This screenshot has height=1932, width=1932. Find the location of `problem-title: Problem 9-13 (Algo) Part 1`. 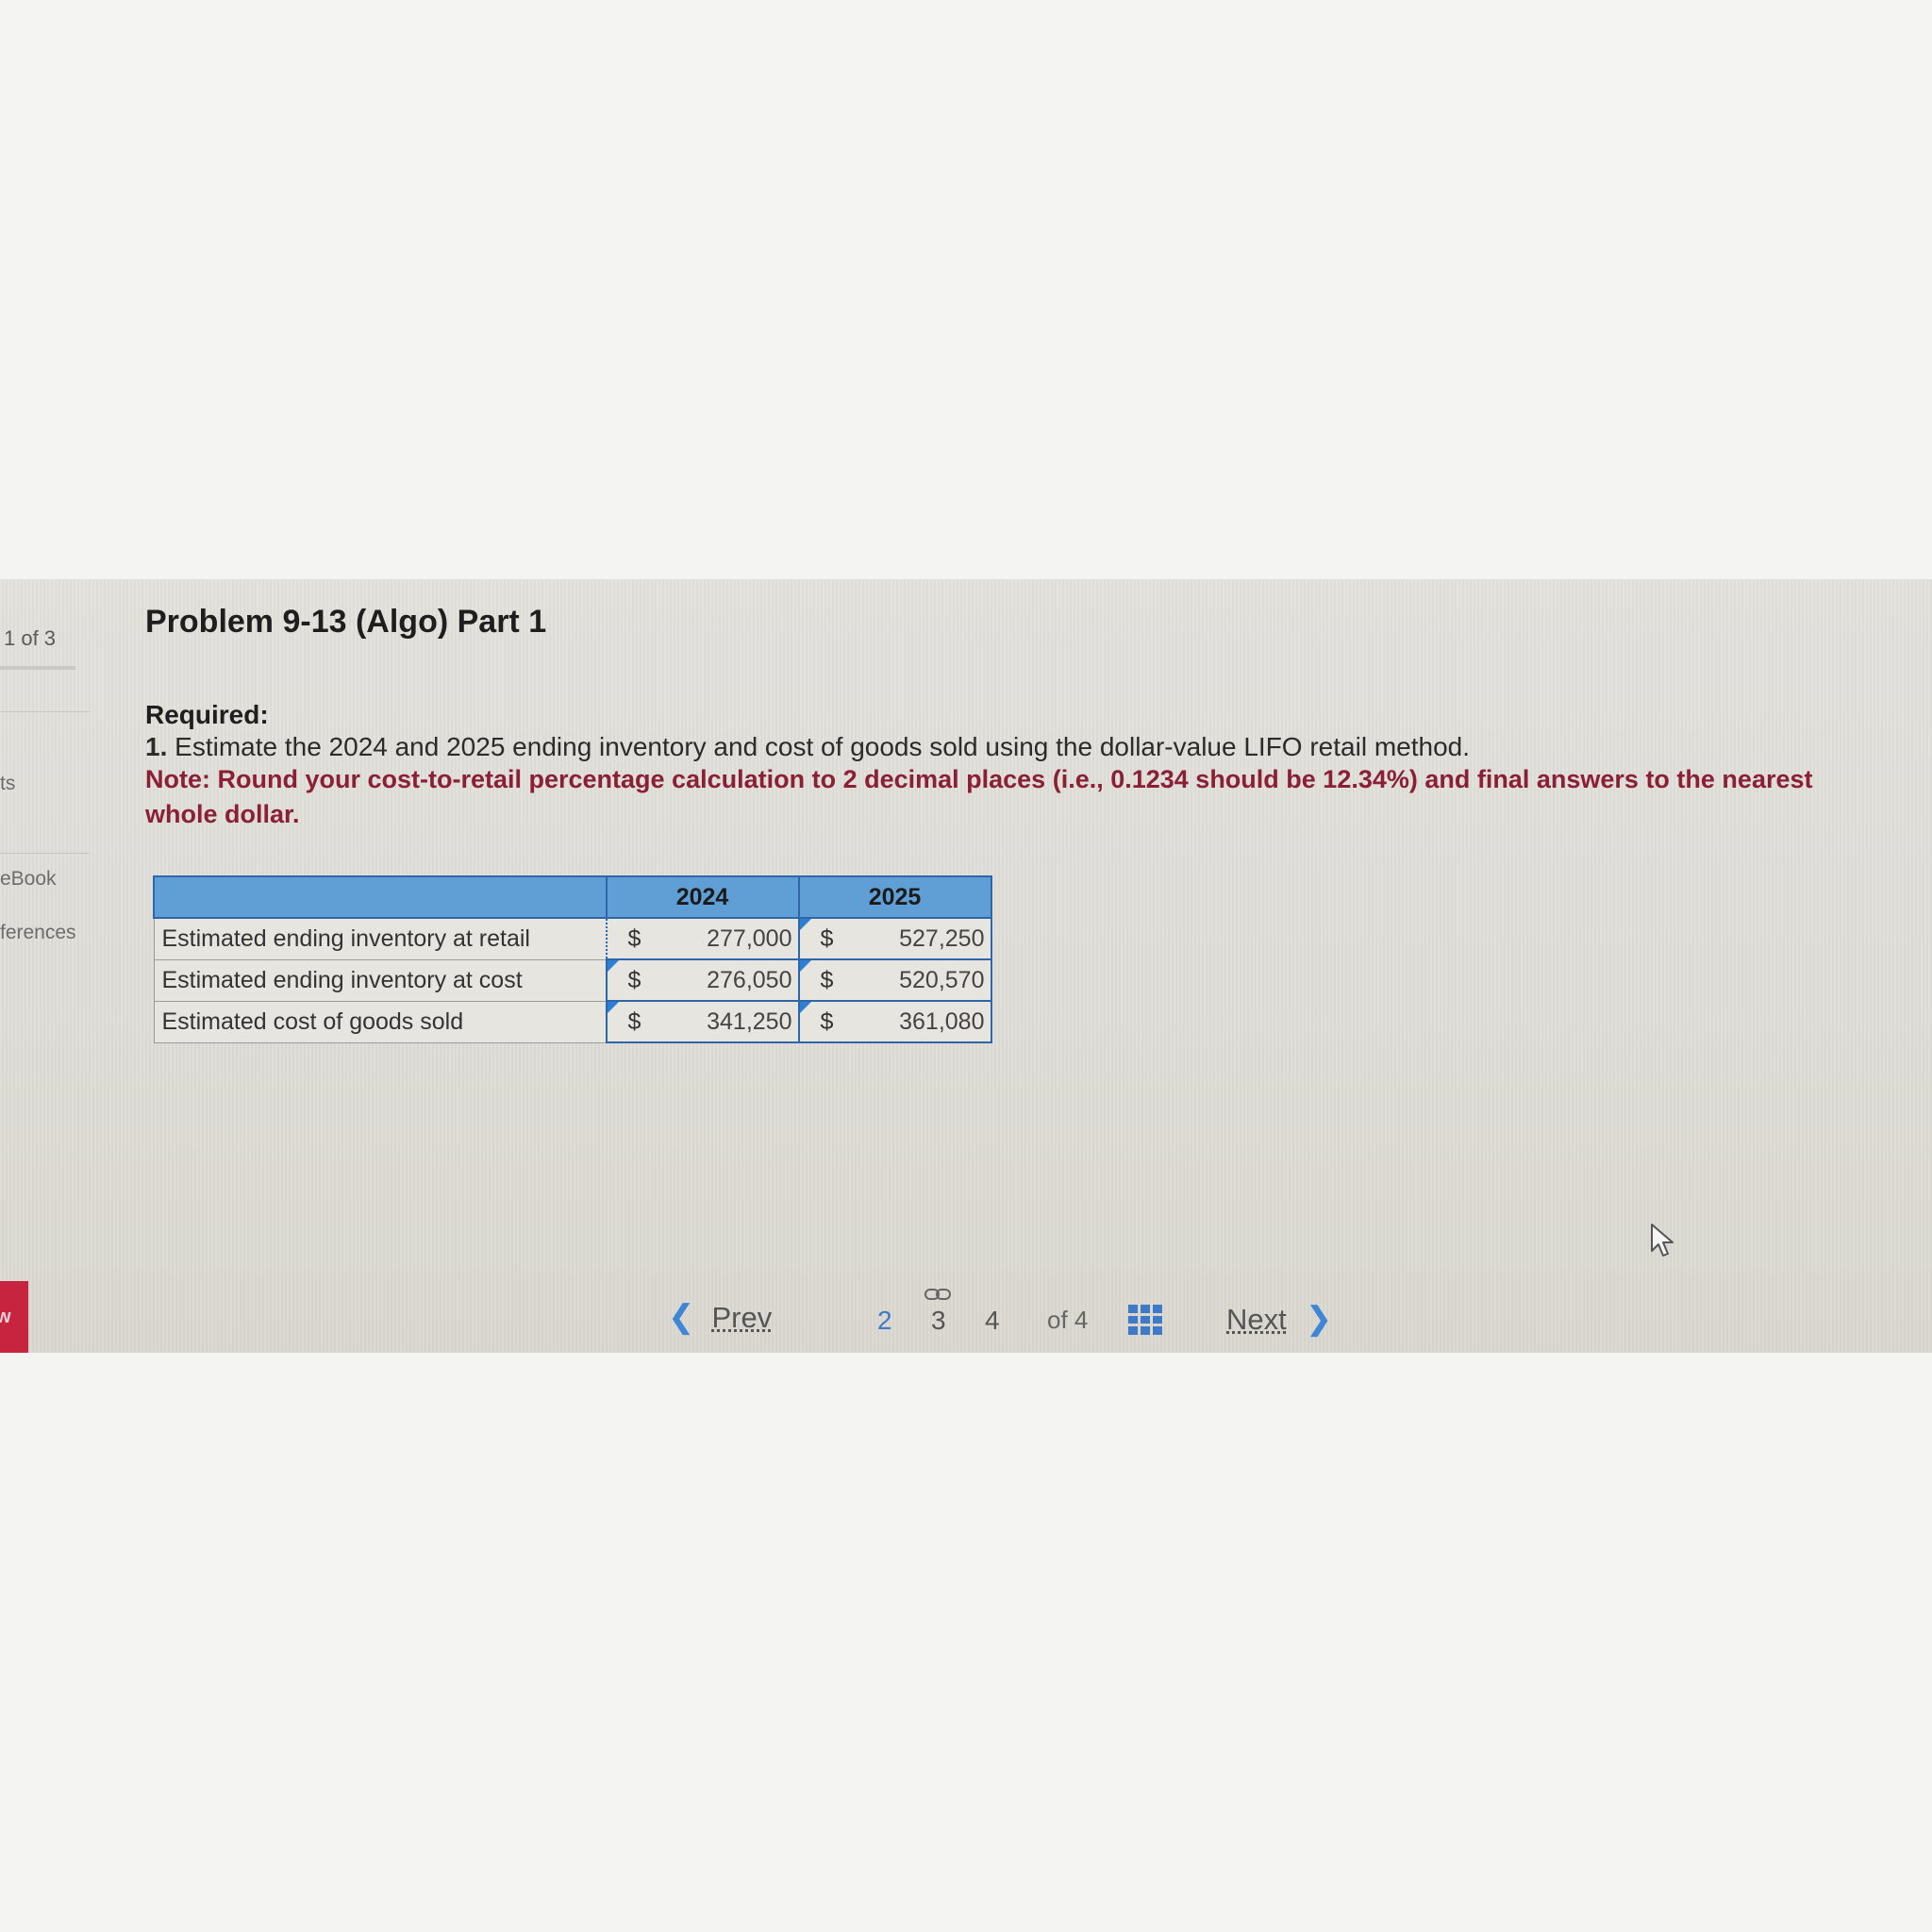

problem-title: Problem 9-13 (Algo) Part 1 is located at coordinates (346, 622).